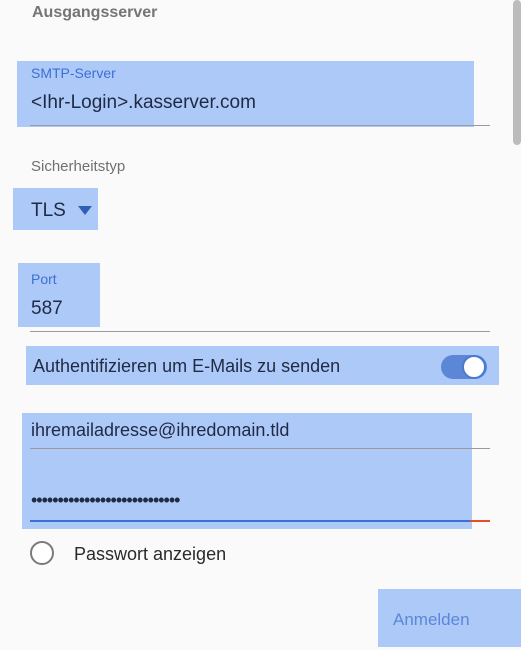 The width and height of the screenshot is (521, 650). What do you see at coordinates (95, 12) in the screenshot?
I see `section-title: Ausgangsserver` at bounding box center [95, 12].